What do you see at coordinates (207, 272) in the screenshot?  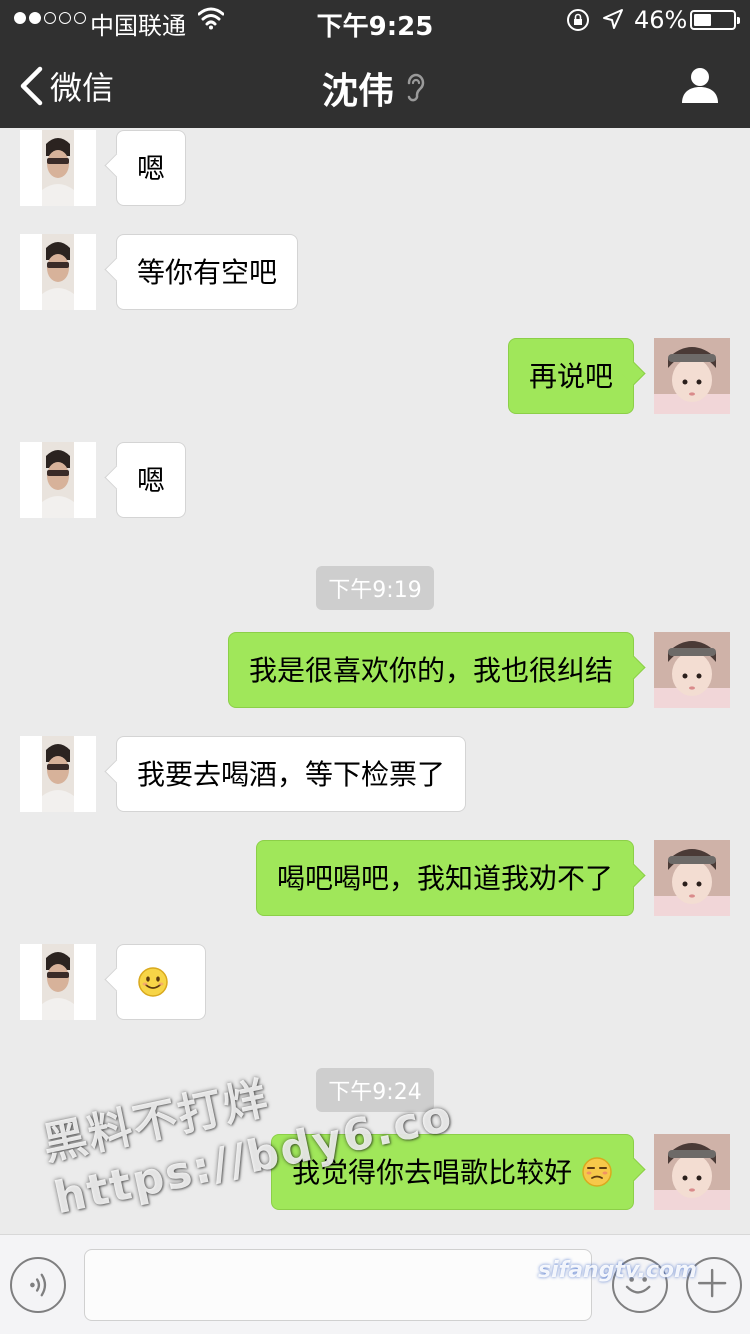 I see `received-message-bubble: 等你有空吧` at bounding box center [207, 272].